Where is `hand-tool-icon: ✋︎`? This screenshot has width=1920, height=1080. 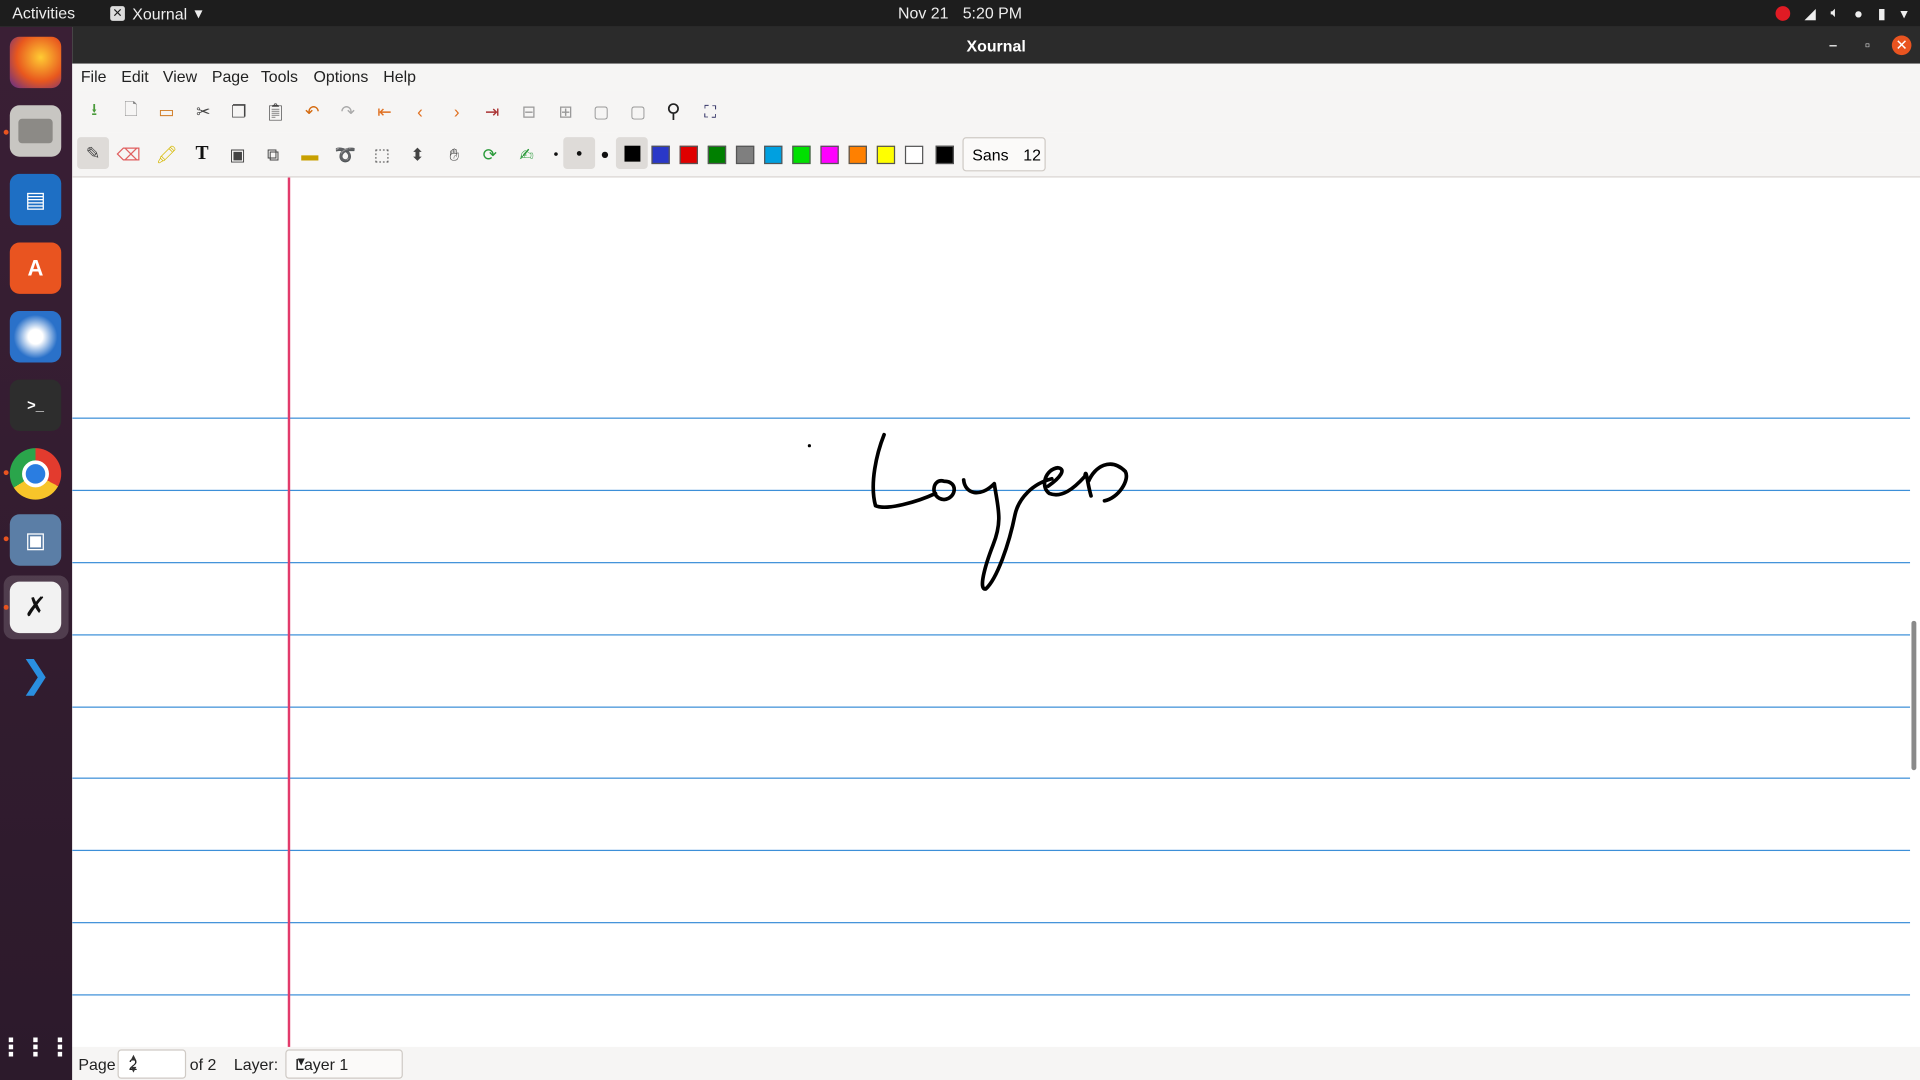
hand-tool-icon: ✋︎ is located at coordinates (454, 154).